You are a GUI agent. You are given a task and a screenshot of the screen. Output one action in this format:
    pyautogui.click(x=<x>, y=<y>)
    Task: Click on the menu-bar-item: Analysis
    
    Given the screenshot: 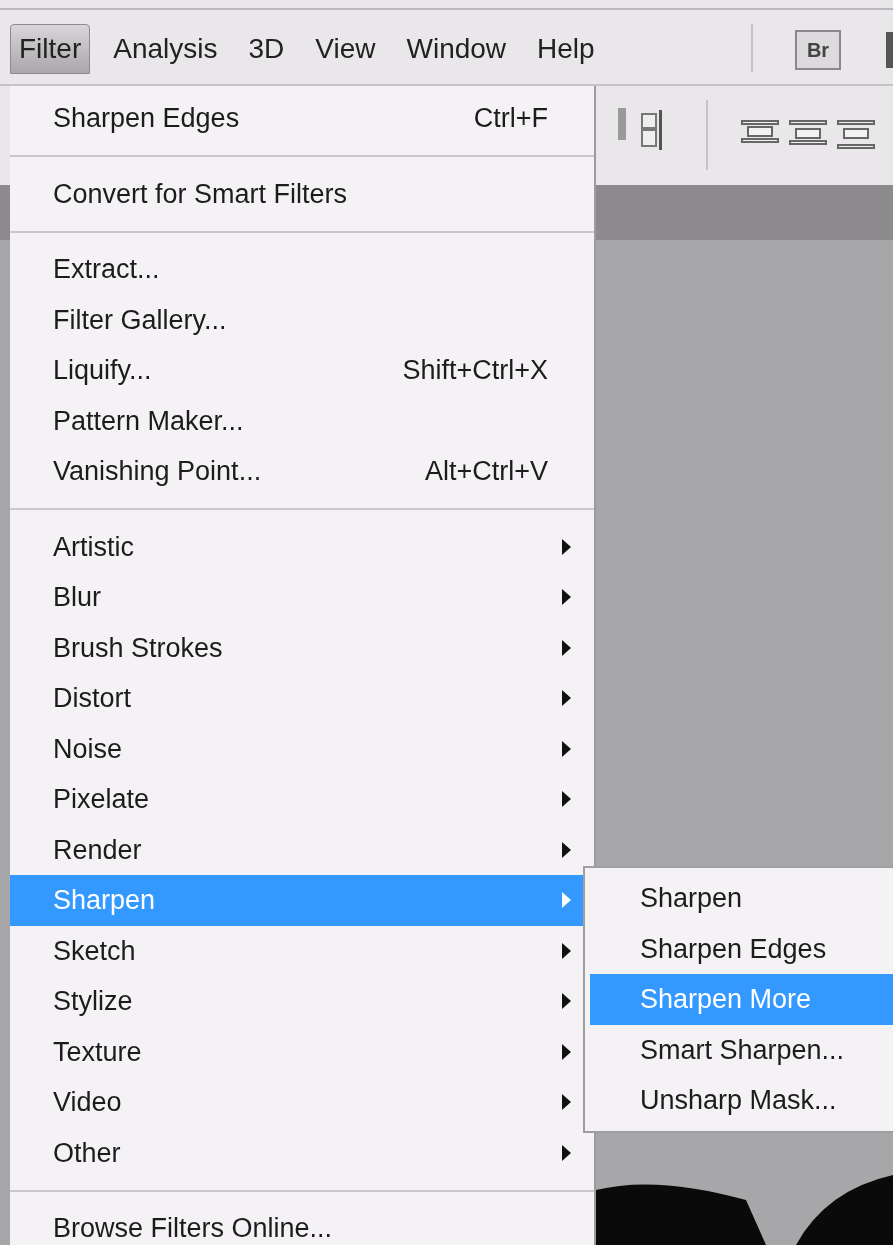 What is the action you would take?
    pyautogui.click(x=165, y=49)
    